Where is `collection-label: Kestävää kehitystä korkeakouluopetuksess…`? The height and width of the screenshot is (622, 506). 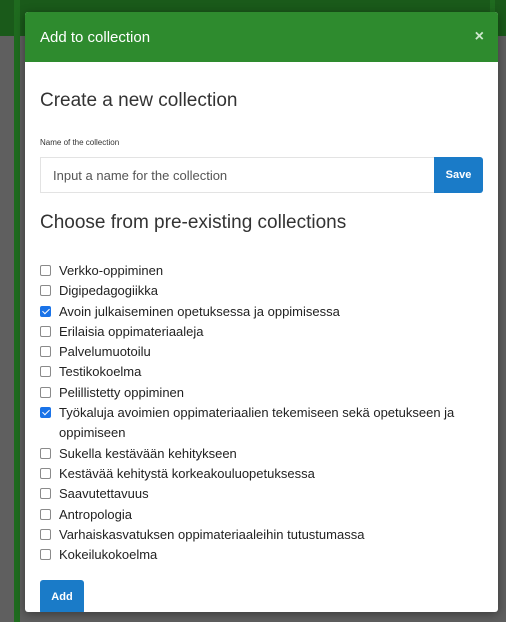 collection-label: Kestävää kehitystä korkeakouluopetuksess… is located at coordinates (187, 473).